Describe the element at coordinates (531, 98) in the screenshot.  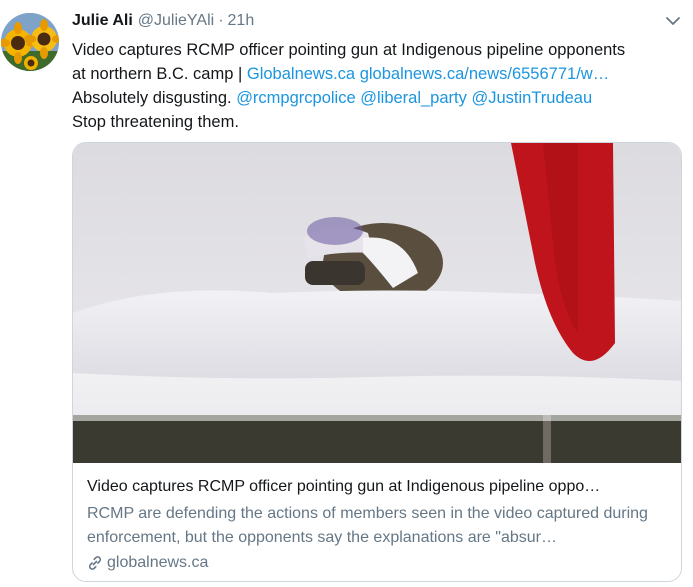
I see `mention-justintrudeau: @JustinTrudeau` at that location.